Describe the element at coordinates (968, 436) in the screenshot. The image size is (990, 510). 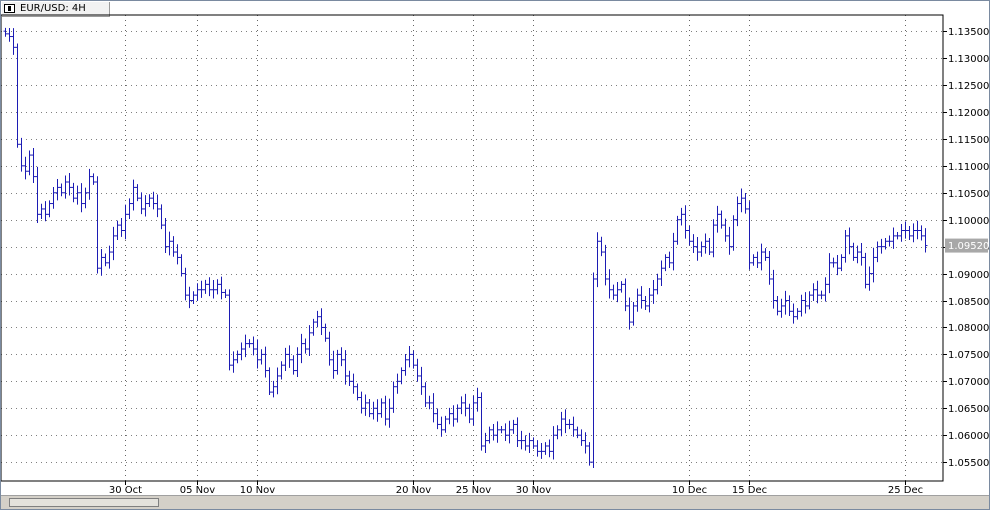
I see `price-tick-label: 1.06000` at that location.